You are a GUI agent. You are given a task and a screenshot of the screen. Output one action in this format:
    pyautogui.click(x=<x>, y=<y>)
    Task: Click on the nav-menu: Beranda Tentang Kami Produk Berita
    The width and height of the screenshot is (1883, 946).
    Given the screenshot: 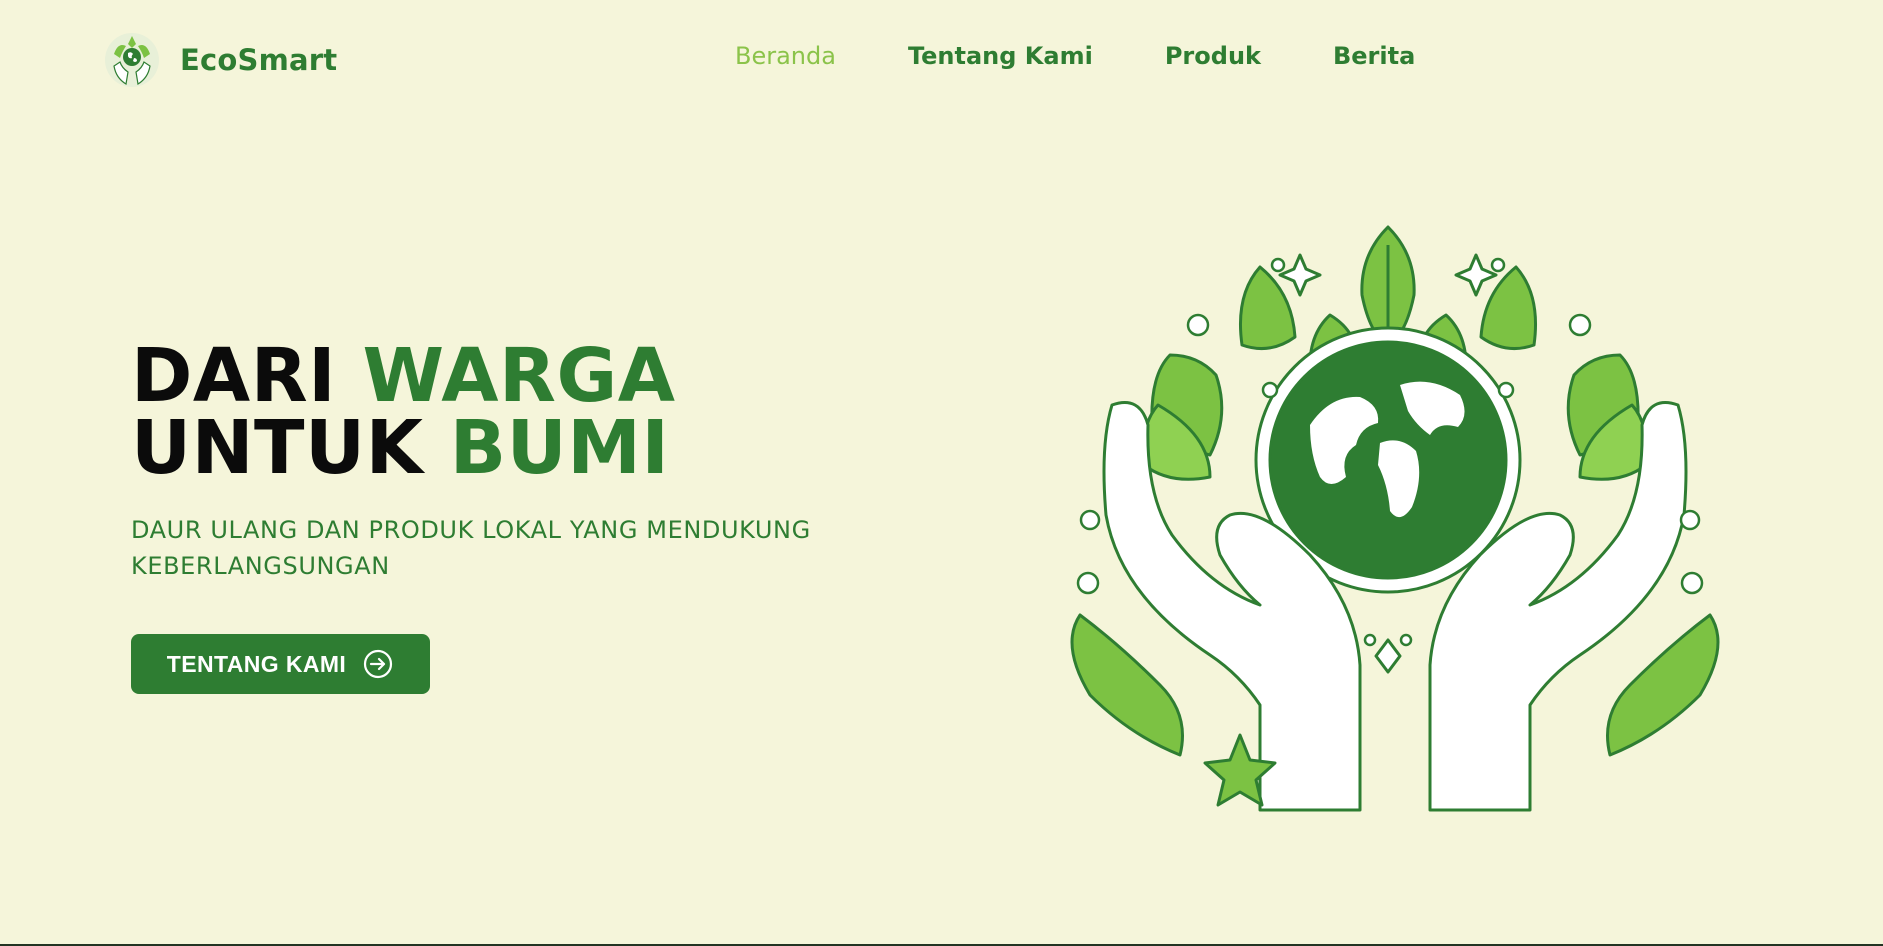 What is the action you would take?
    pyautogui.click(x=1075, y=56)
    